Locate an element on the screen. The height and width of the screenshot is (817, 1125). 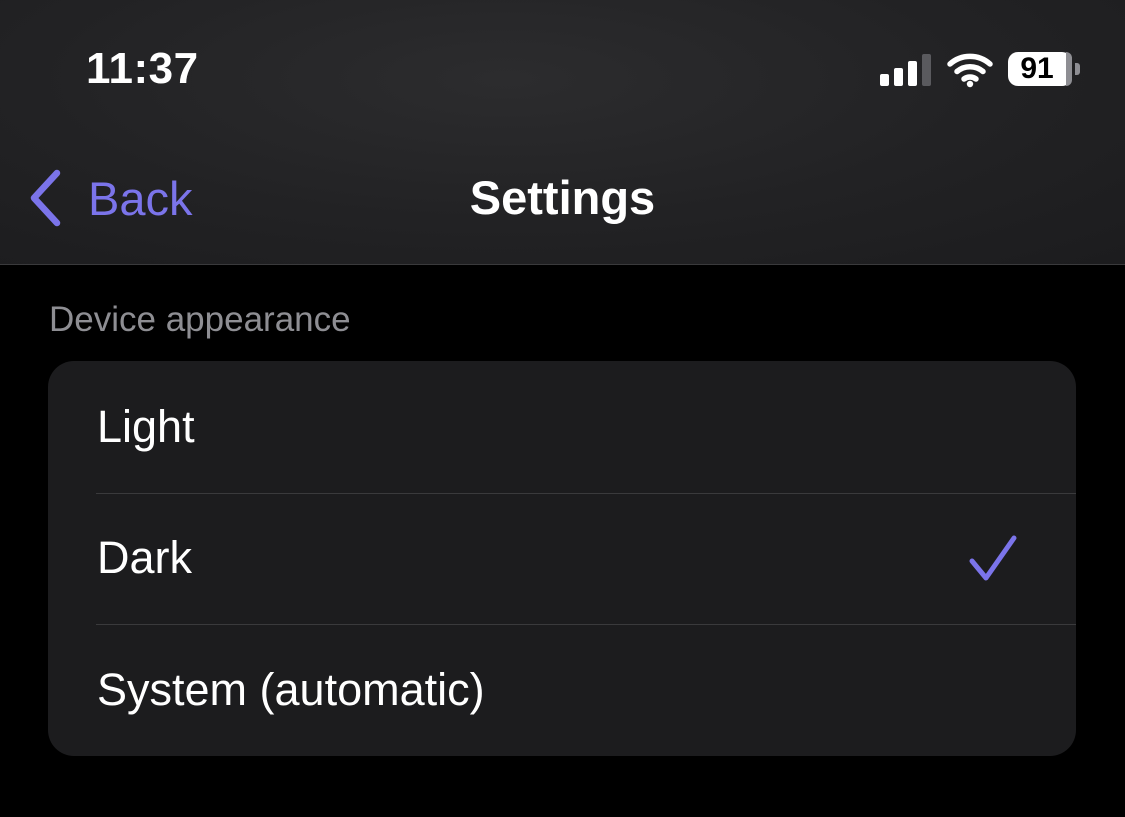
option-label: System (automatic) is located at coordinates (291, 689).